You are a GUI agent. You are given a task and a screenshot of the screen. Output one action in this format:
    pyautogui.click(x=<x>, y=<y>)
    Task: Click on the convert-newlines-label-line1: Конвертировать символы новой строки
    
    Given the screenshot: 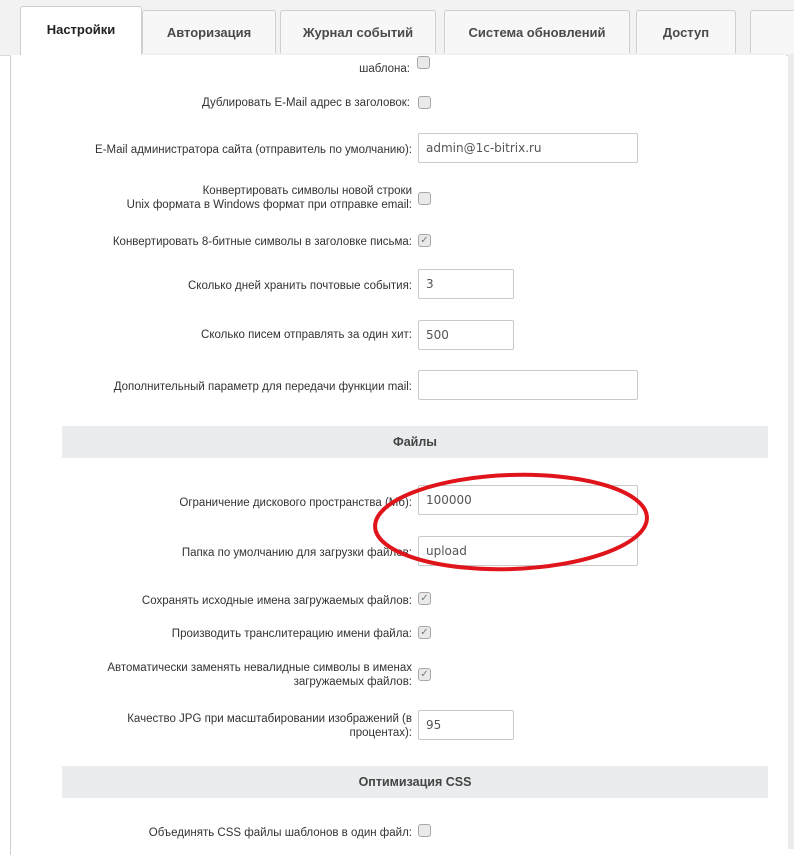 What is the action you would take?
    pyautogui.click(x=307, y=191)
    